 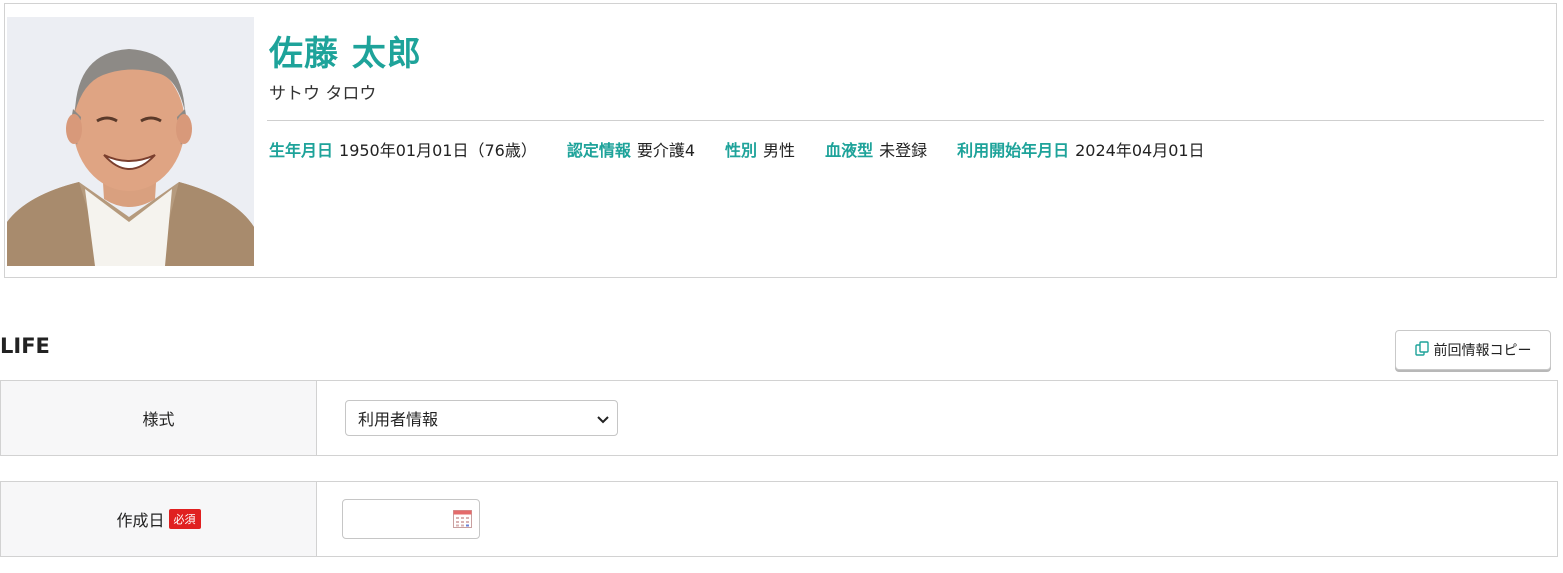 What do you see at coordinates (598, 150) in the screenshot?
I see `info-label: 認定情報` at bounding box center [598, 150].